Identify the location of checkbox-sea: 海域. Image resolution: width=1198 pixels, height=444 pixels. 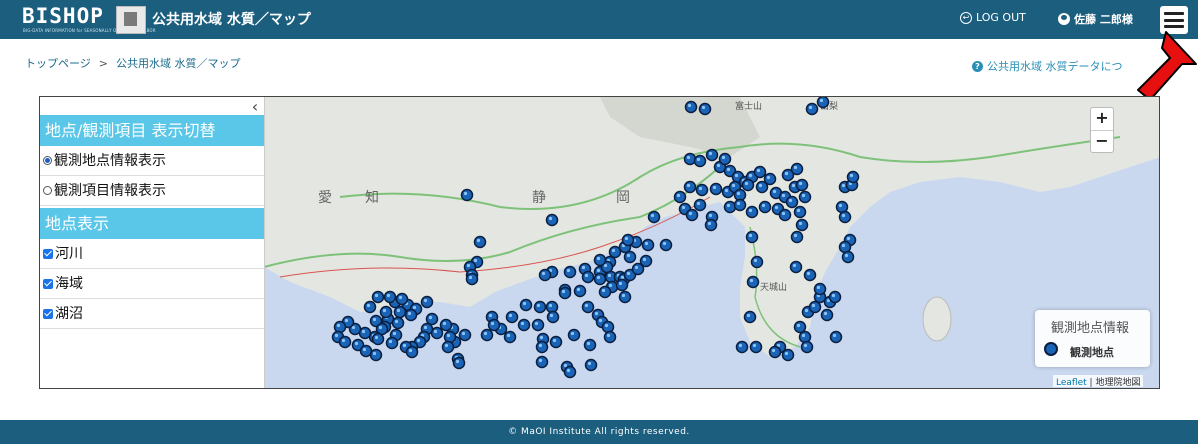
(152, 284).